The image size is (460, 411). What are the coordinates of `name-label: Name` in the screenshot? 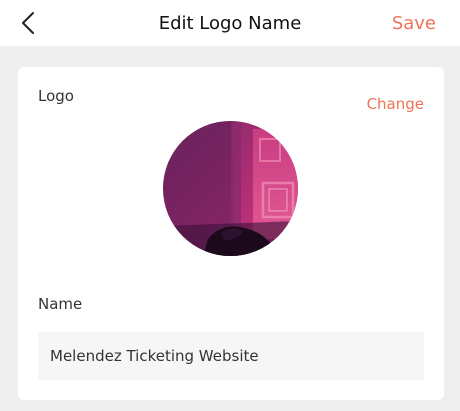 It's located at (60, 304).